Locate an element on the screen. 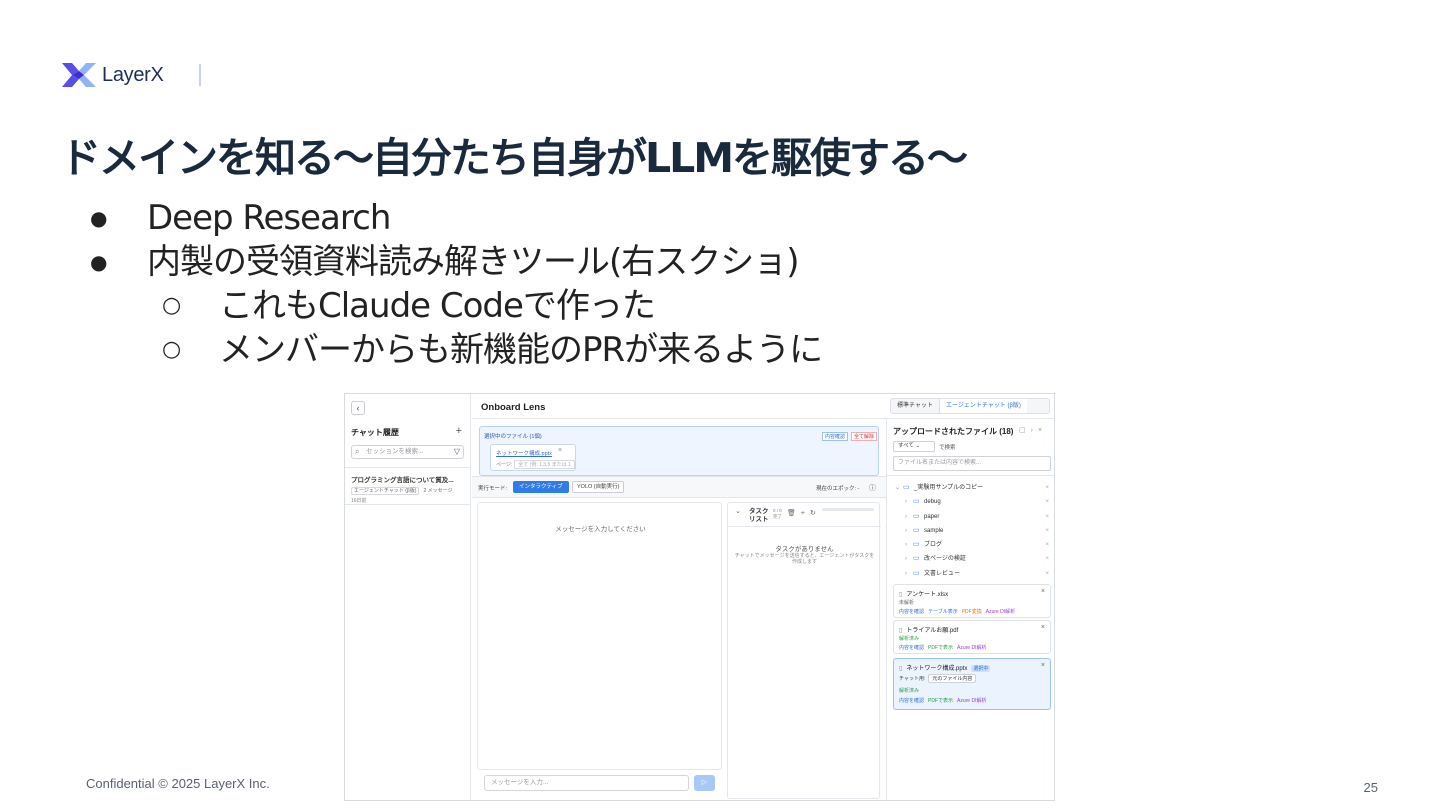 The height and width of the screenshot is (810, 1440). folder-name: 文書レビュー is located at coordinates (942, 573).